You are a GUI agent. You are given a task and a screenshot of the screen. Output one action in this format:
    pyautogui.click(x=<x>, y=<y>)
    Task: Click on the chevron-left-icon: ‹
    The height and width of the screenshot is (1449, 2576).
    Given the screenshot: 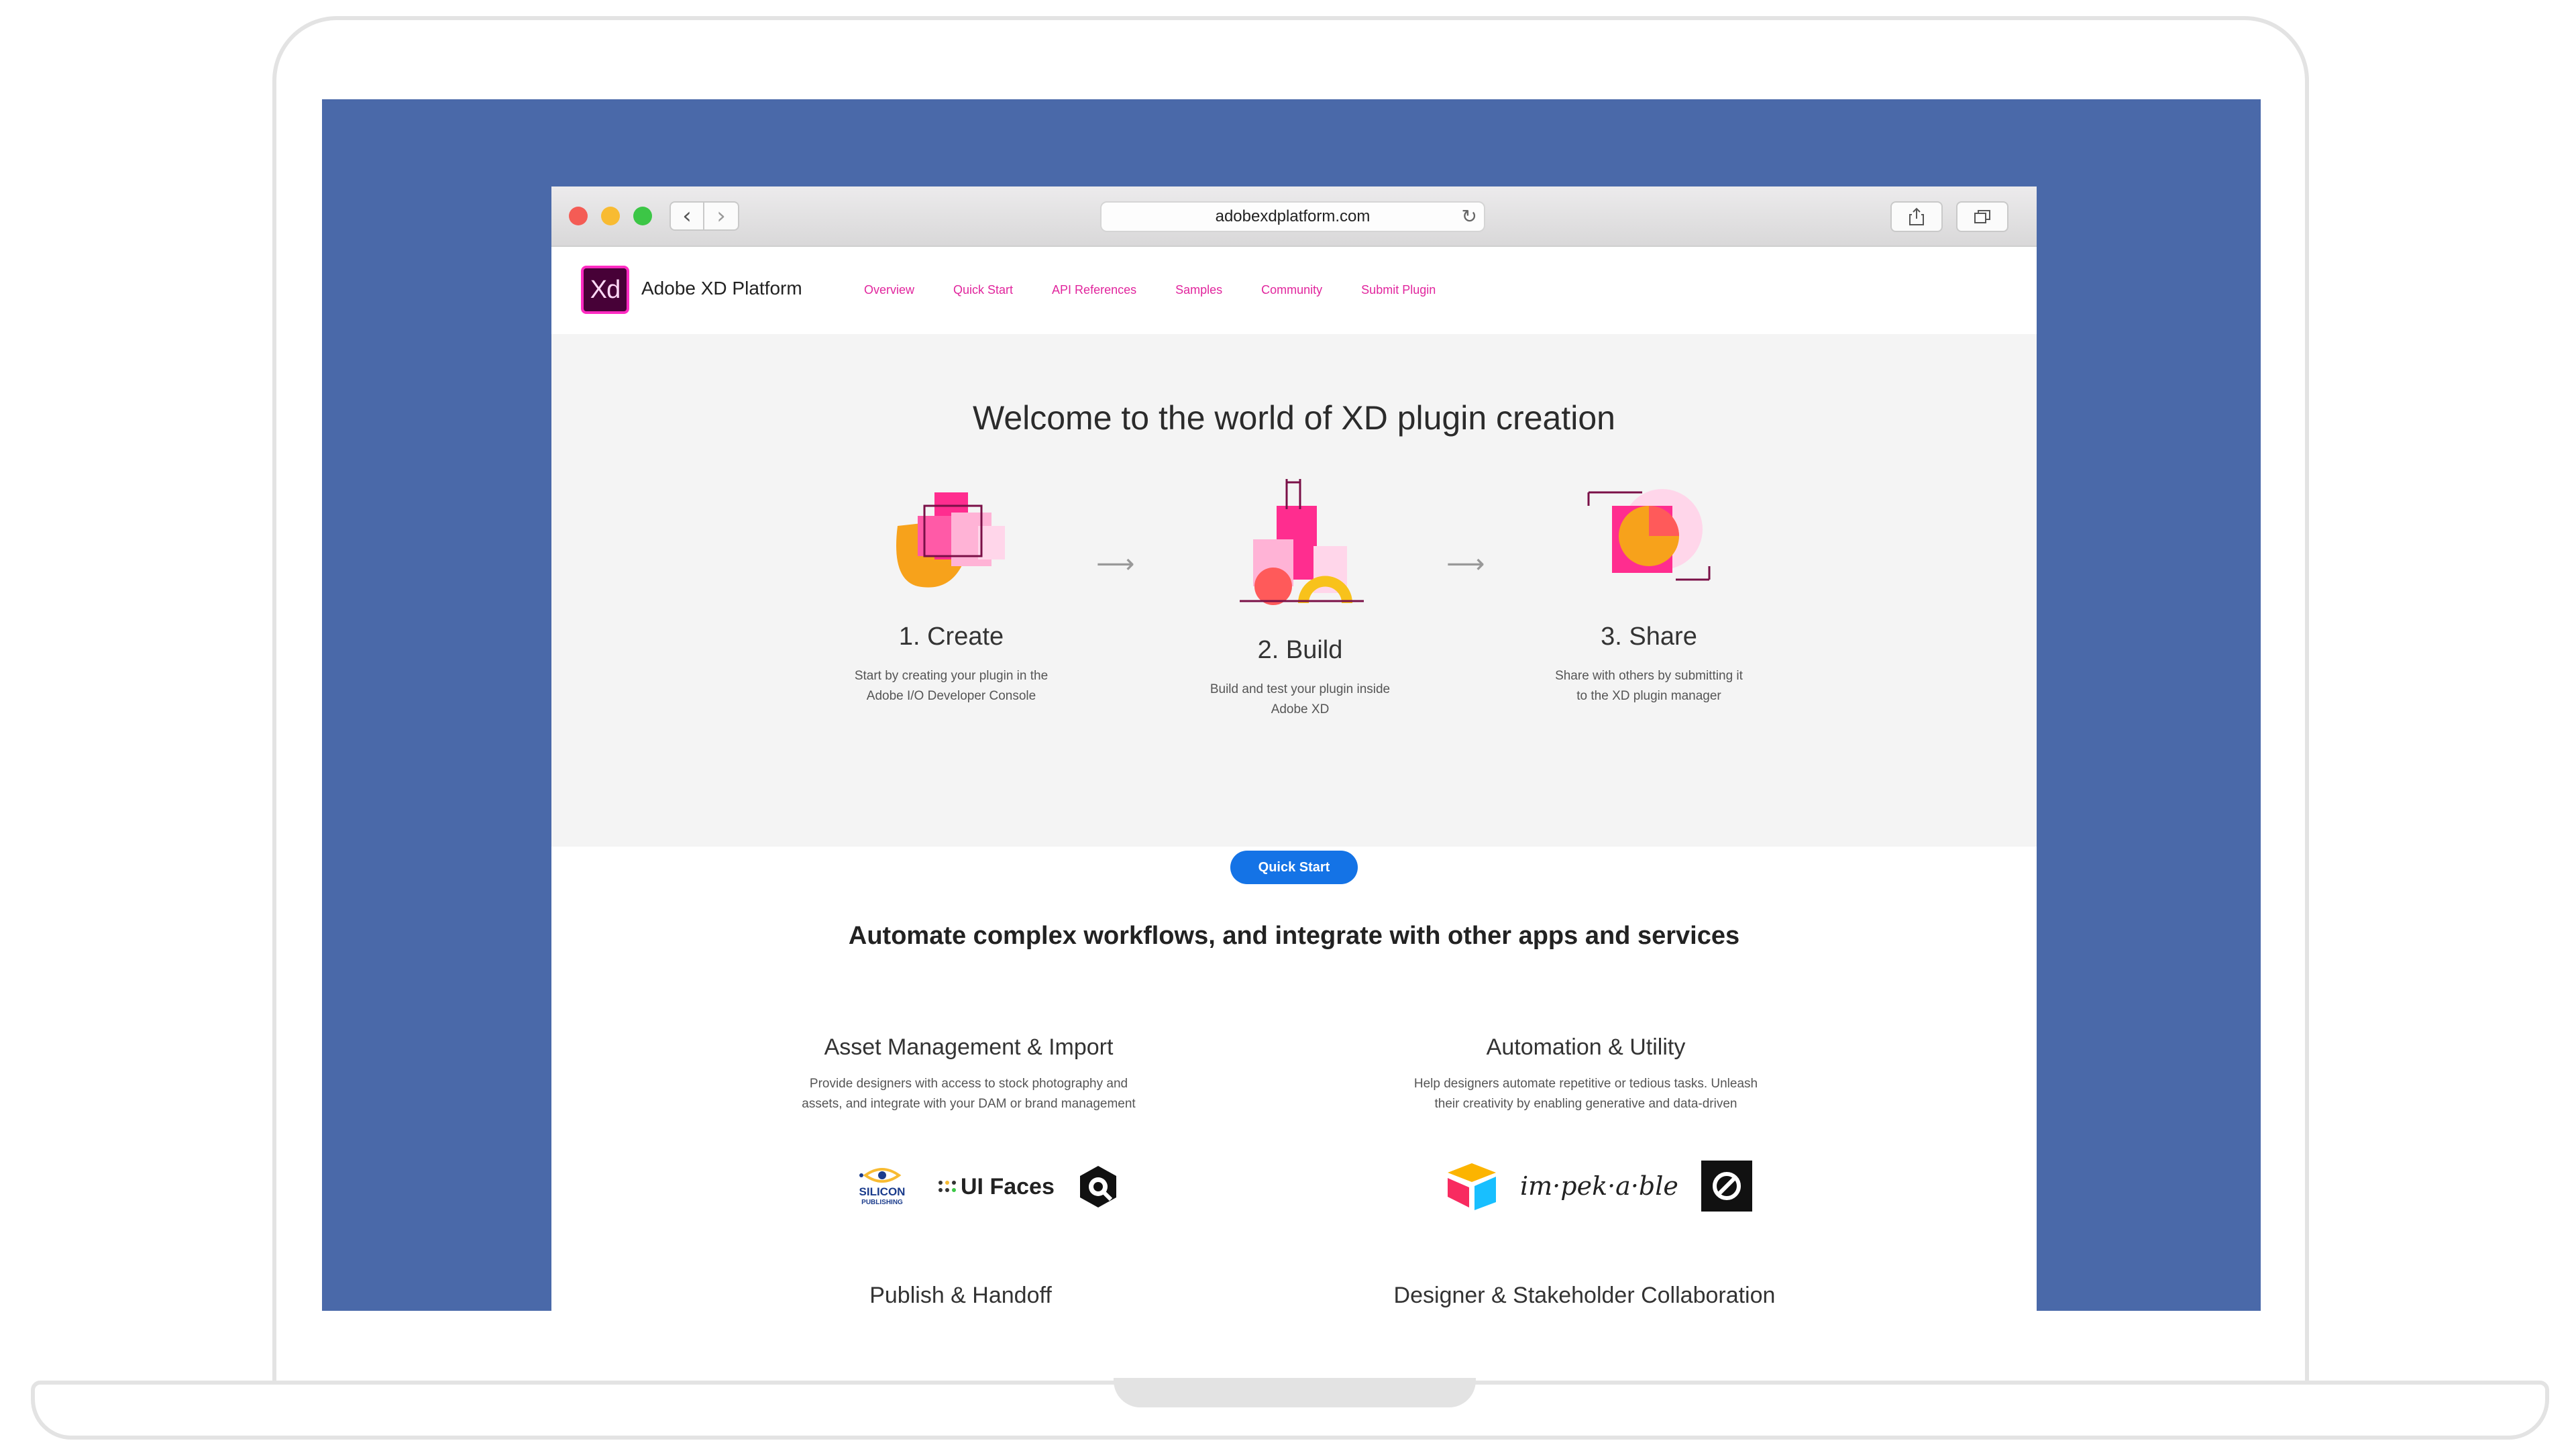 What is the action you would take?
    pyautogui.click(x=687, y=216)
    